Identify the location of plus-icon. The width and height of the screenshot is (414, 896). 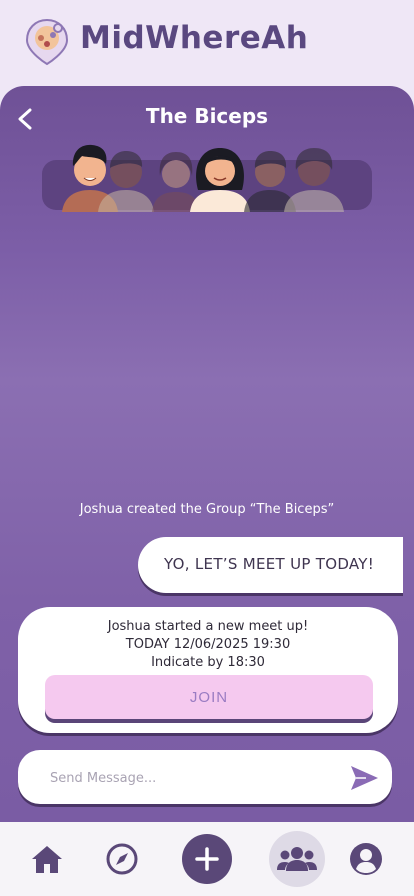
(207, 859).